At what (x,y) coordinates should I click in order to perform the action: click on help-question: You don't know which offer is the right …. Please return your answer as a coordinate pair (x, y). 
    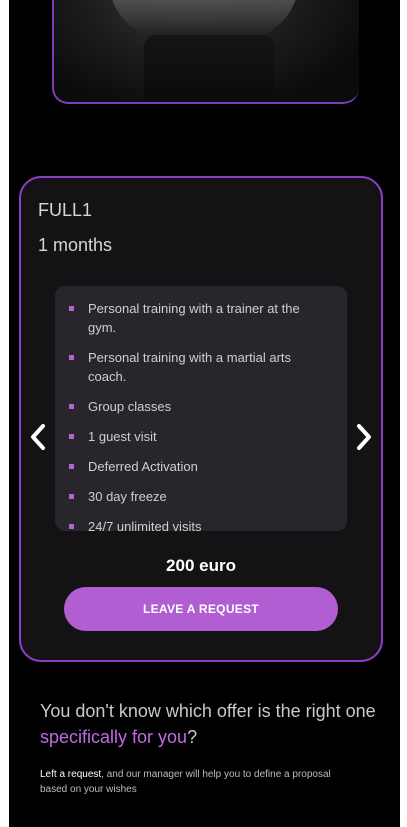
    Looking at the image, I should click on (208, 724).